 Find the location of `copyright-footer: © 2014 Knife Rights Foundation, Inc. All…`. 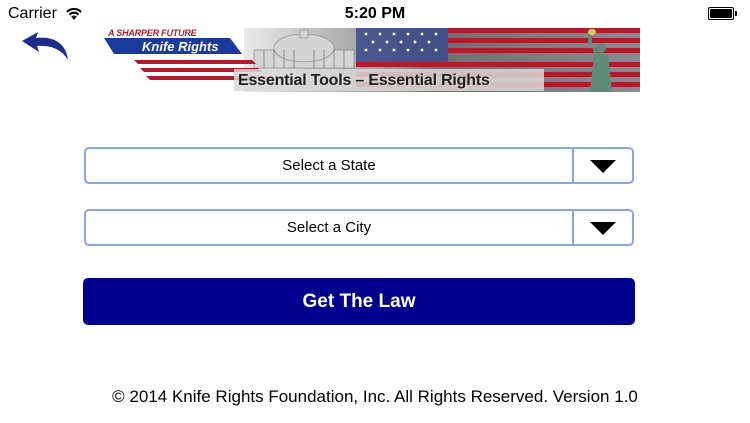

copyright-footer: © 2014 Knife Rights Foundation, Inc. All… is located at coordinates (375, 396).